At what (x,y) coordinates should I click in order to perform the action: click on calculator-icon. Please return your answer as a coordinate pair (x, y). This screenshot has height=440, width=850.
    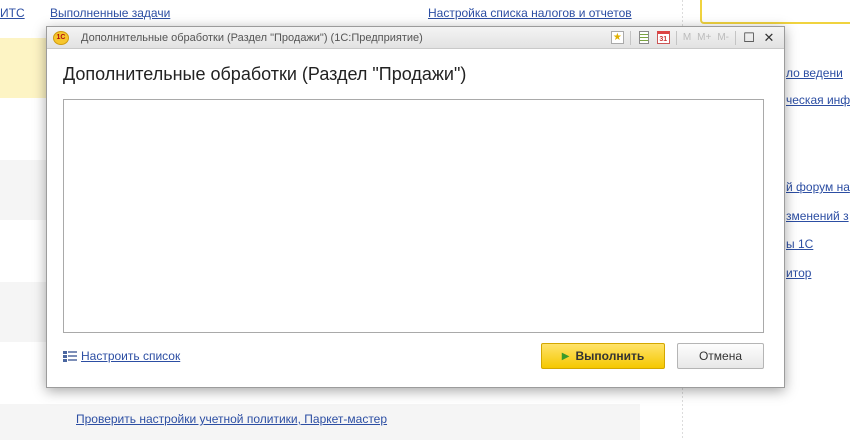
    Looking at the image, I should click on (643, 37).